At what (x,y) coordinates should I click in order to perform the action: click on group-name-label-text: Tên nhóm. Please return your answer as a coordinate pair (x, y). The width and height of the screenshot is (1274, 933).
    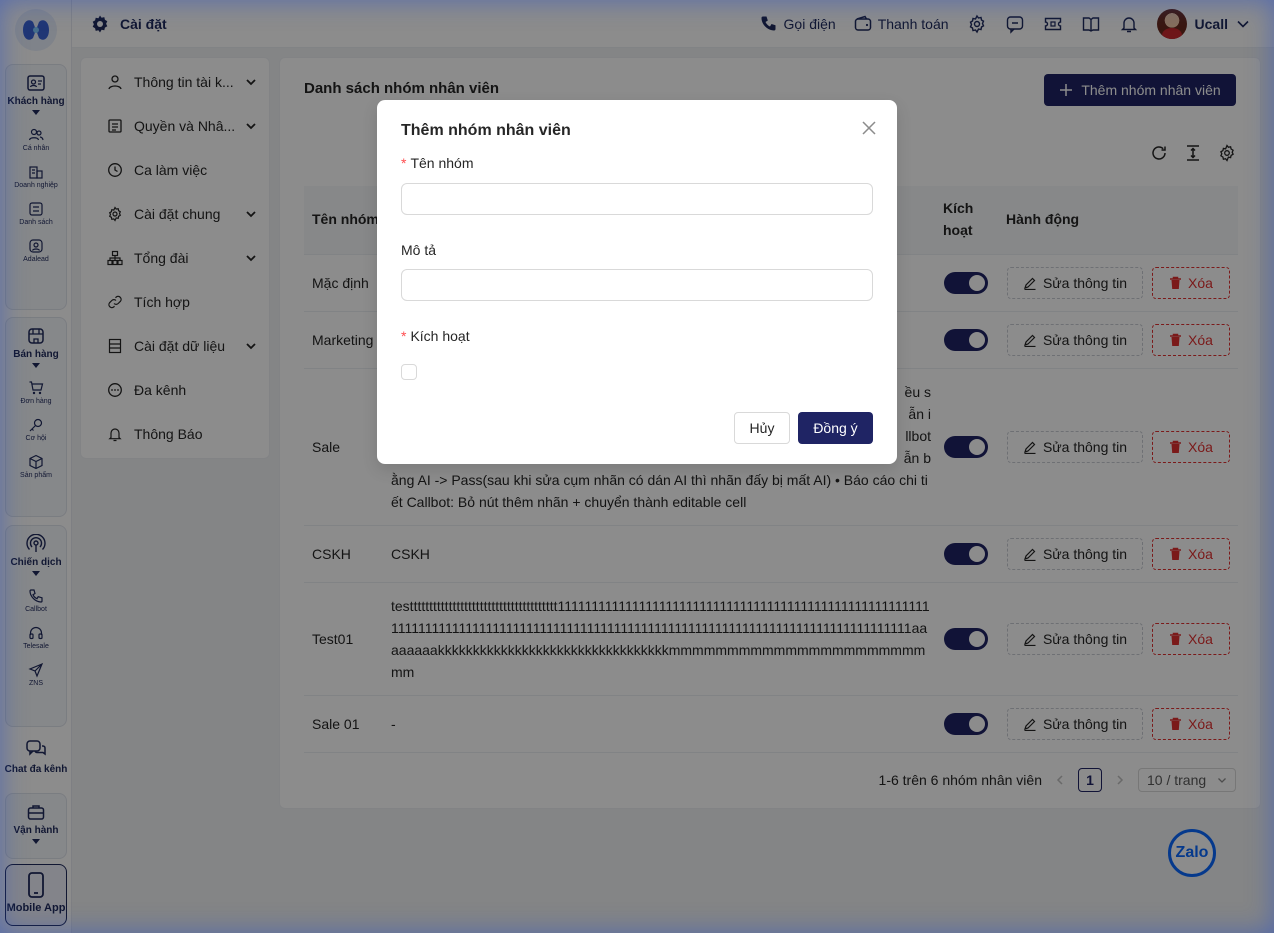
    Looking at the image, I should click on (442, 163).